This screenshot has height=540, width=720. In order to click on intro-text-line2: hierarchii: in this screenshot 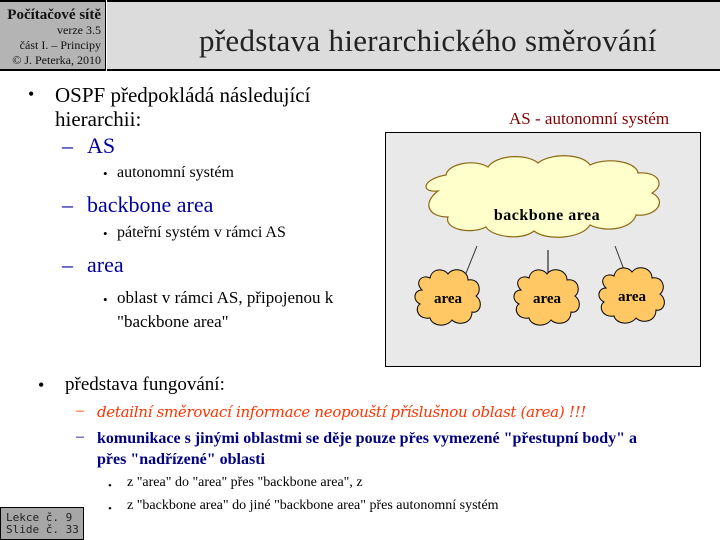, I will do `click(98, 119)`.